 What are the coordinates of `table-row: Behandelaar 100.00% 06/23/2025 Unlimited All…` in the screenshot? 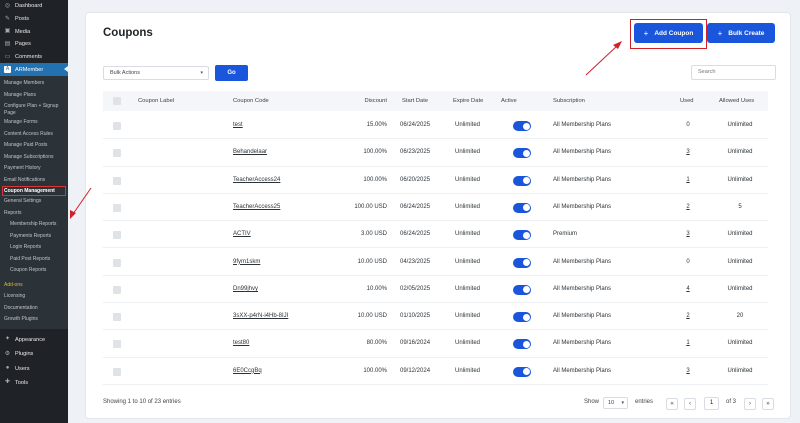 It's located at (435, 153).